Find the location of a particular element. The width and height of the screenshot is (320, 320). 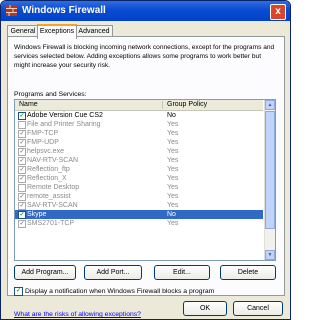

list-item: ✓ SMS2701-TCP Yes is located at coordinates (139, 223).